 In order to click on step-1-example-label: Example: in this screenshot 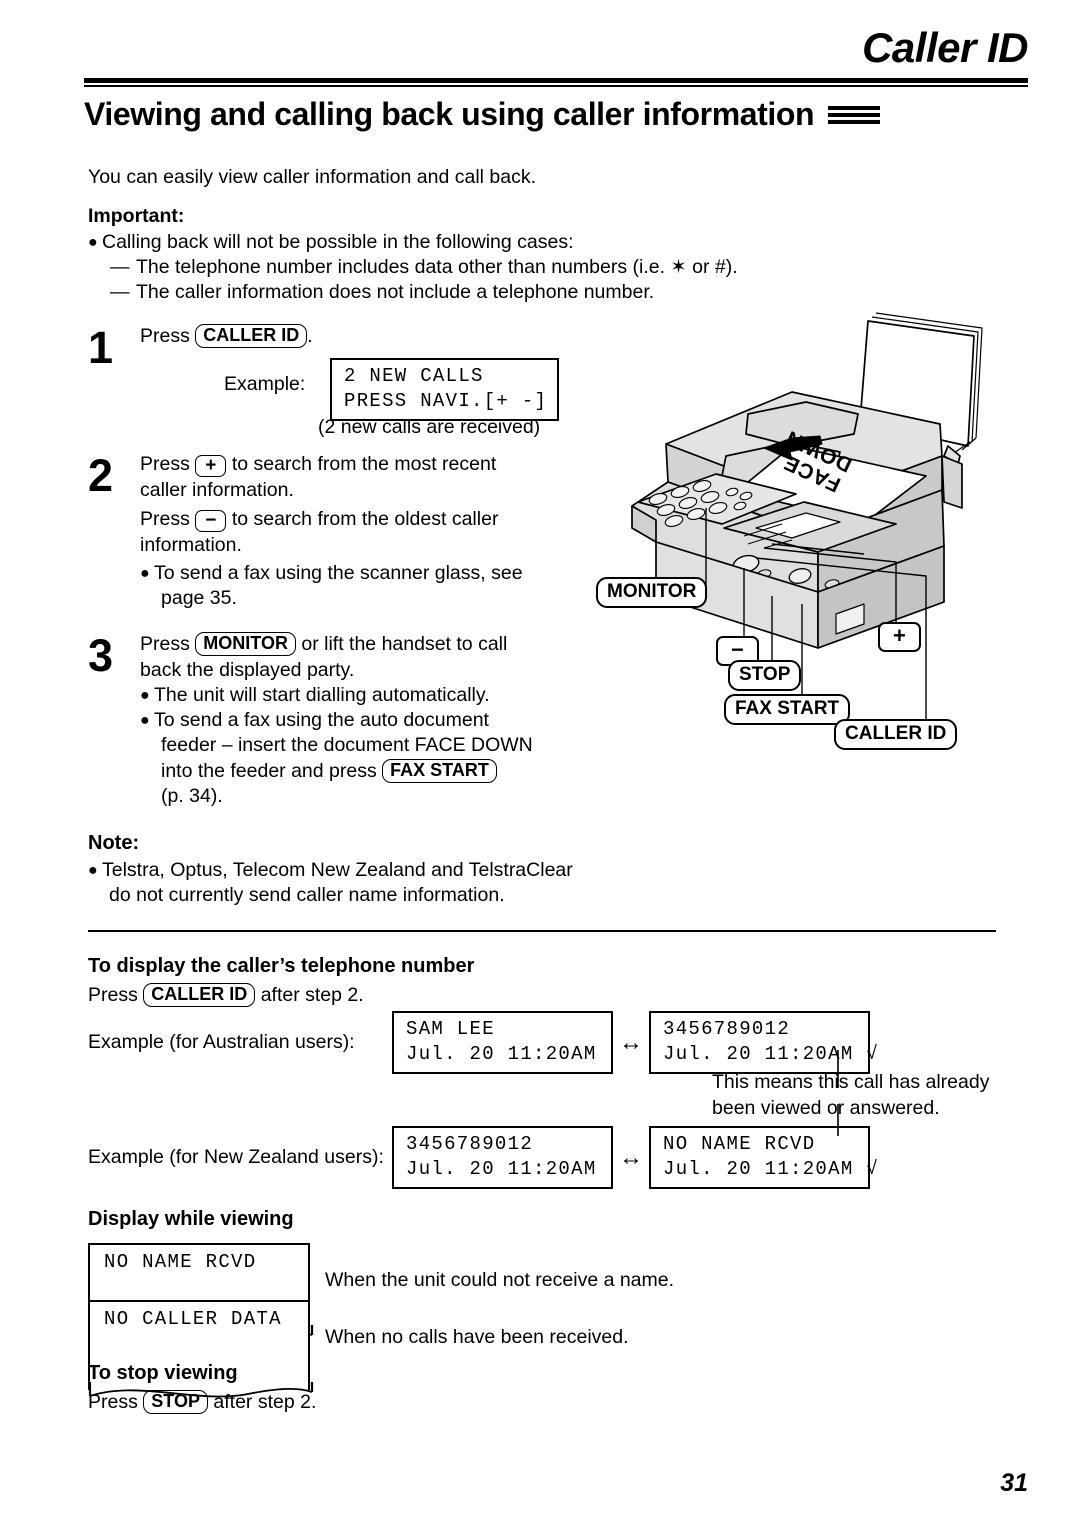, I will do `click(265, 384)`.